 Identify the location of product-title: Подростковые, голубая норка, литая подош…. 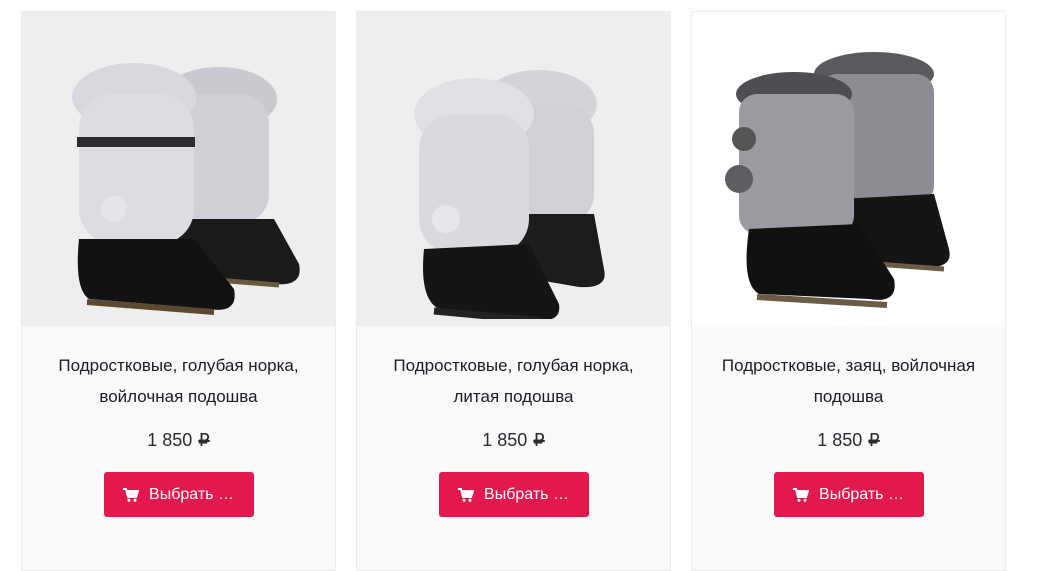
(514, 381).